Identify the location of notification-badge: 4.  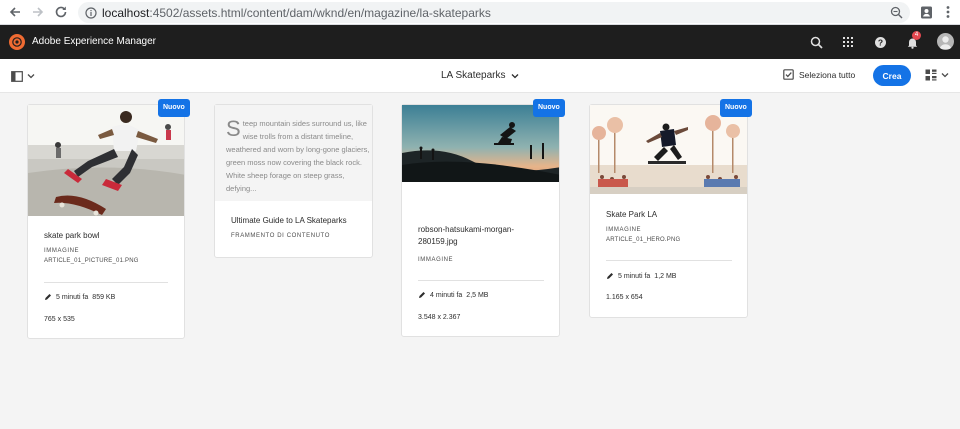
(916, 35).